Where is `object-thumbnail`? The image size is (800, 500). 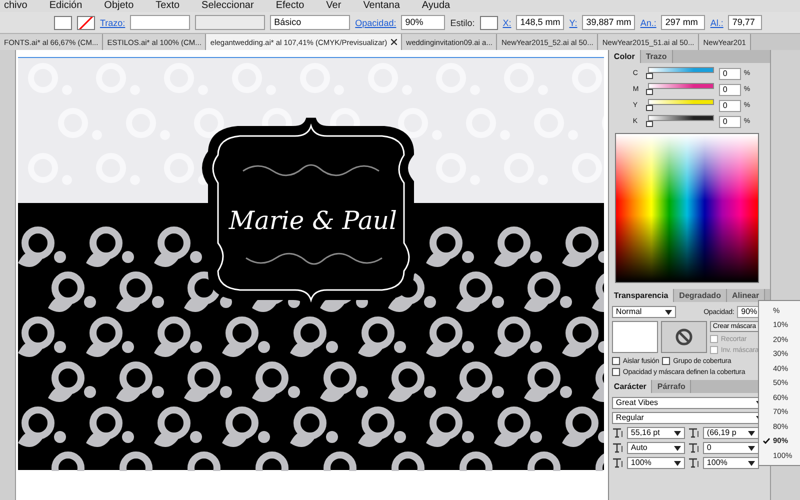 object-thumbnail is located at coordinates (635, 337).